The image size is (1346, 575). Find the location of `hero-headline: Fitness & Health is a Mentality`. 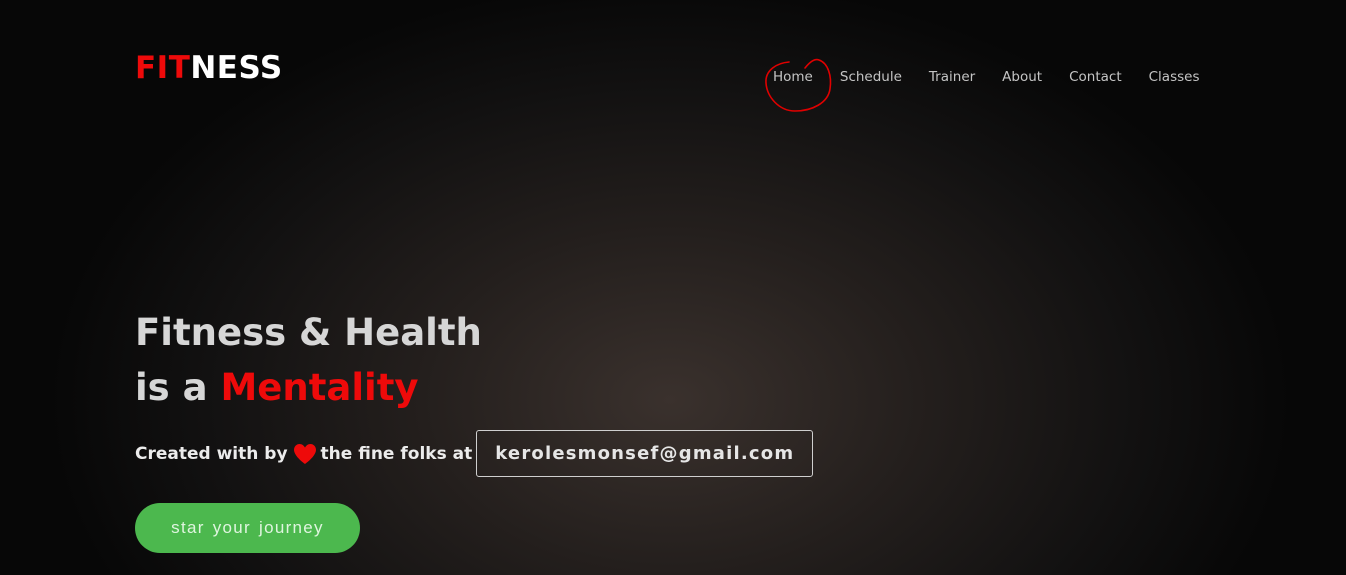

hero-headline: Fitness & Health is a Mentality is located at coordinates (308, 360).